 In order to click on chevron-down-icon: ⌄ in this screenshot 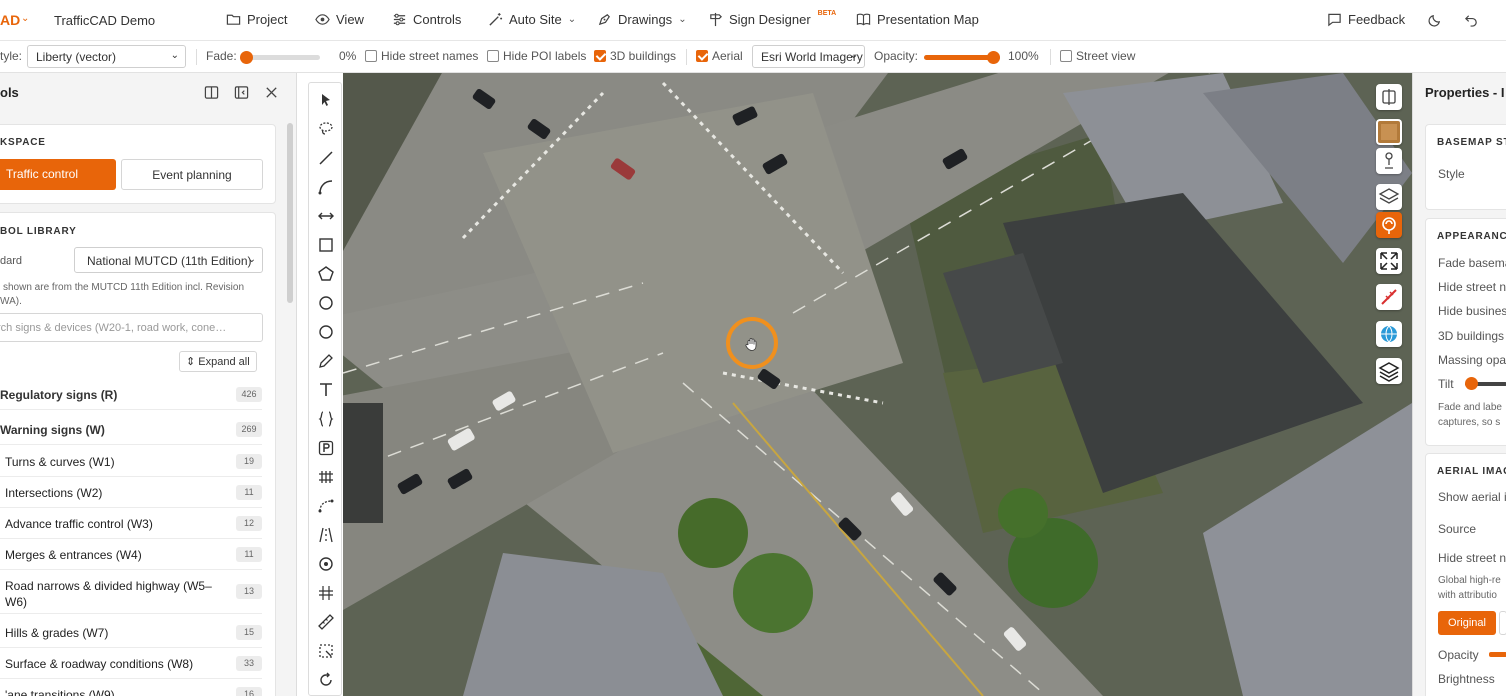, I will do `click(25, 18)`.